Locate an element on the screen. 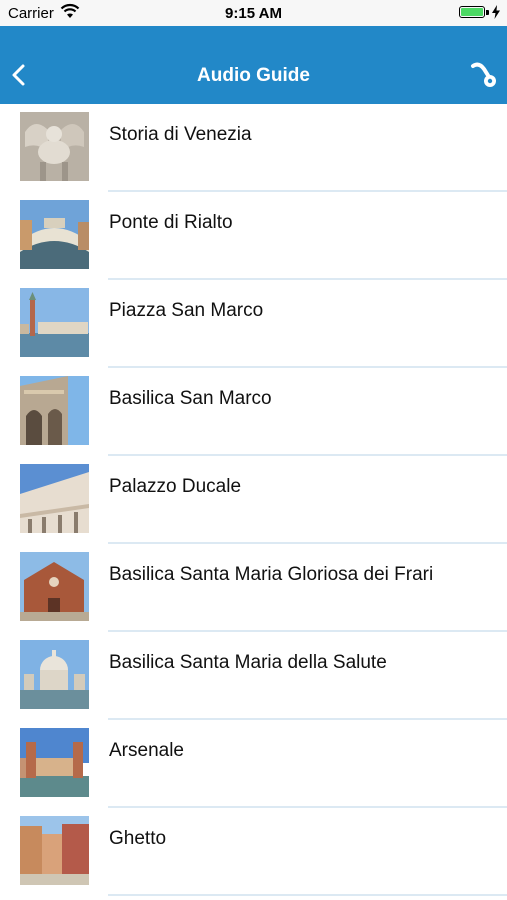 Image resolution: width=507 pixels, height=900 pixels. list-item: Ghetto is located at coordinates (253, 852).